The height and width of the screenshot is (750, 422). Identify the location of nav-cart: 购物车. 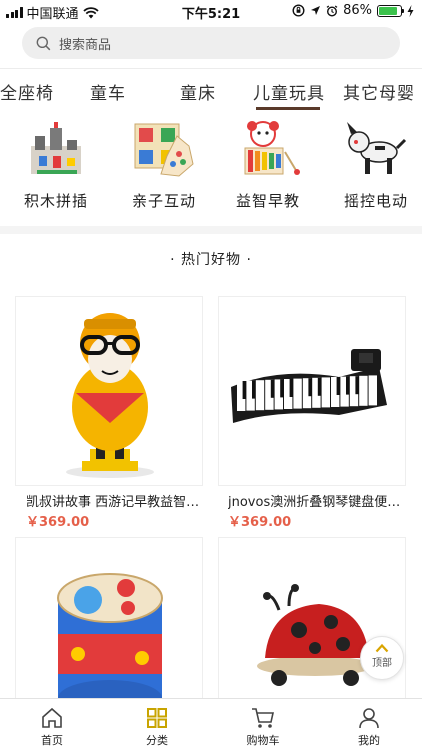
(263, 727).